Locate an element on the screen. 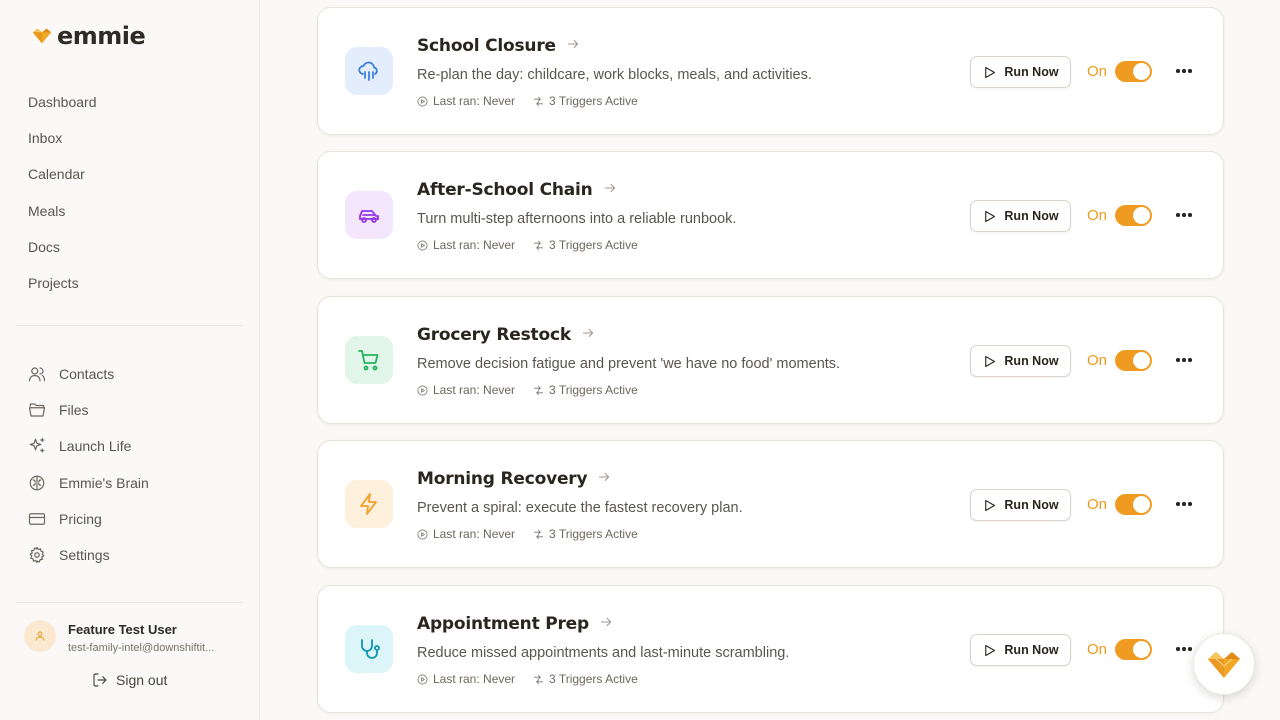 This screenshot has width=1280, height=720. sign-out-icon is located at coordinates (100, 680).